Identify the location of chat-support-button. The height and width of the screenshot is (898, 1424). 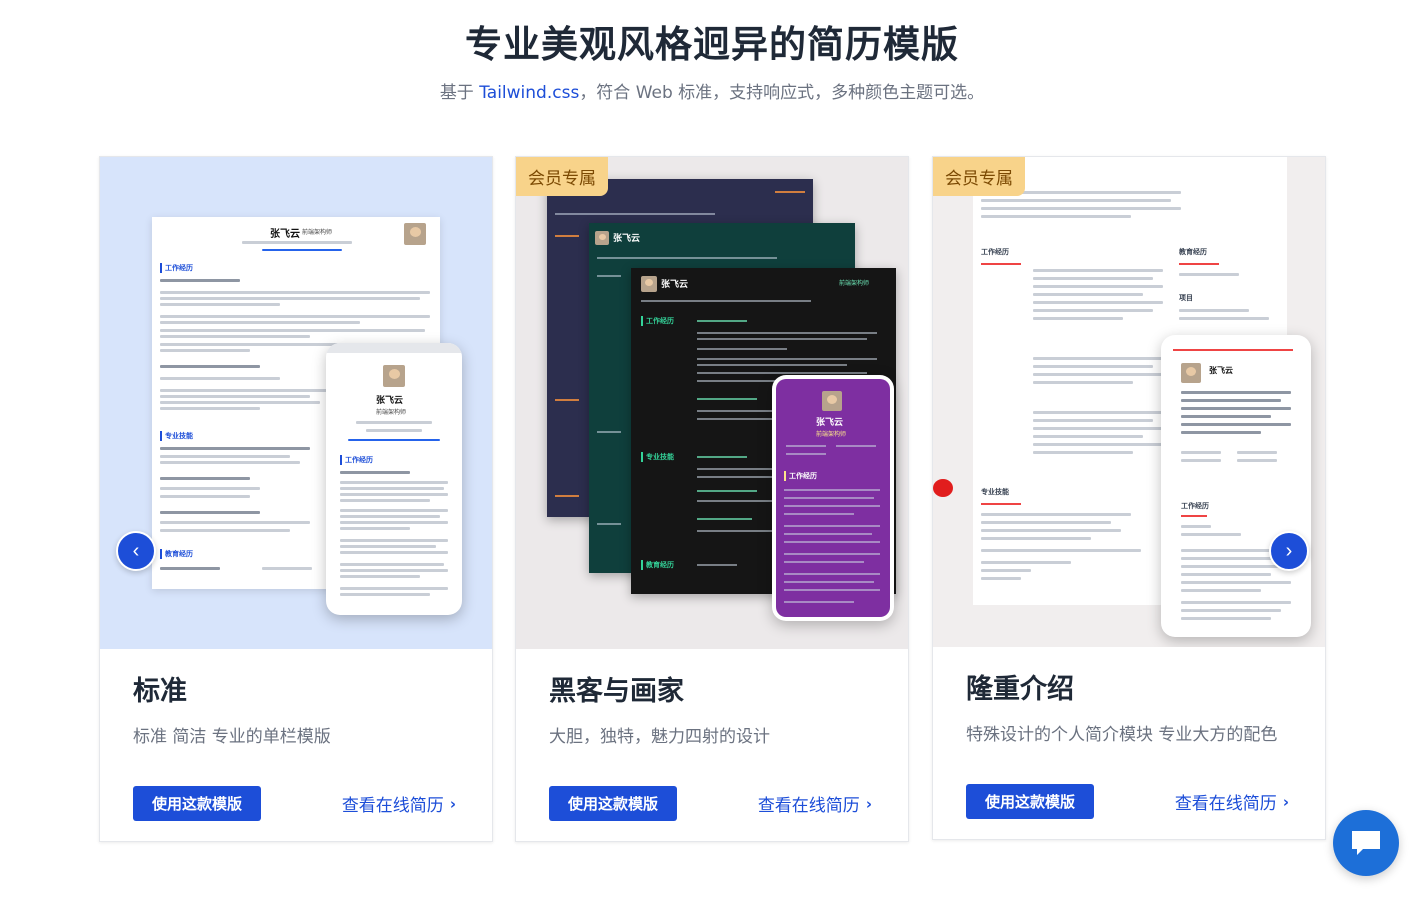
(1366, 843).